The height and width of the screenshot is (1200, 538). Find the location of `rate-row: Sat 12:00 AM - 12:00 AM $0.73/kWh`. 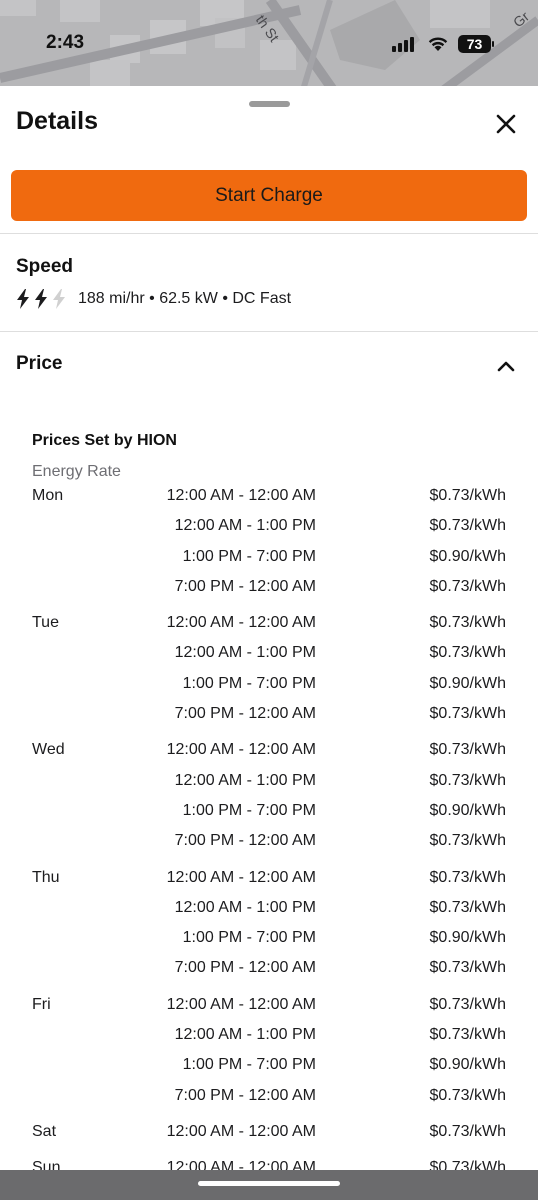

rate-row: Sat 12:00 AM - 12:00 AM $0.73/kWh is located at coordinates (269, 1133).